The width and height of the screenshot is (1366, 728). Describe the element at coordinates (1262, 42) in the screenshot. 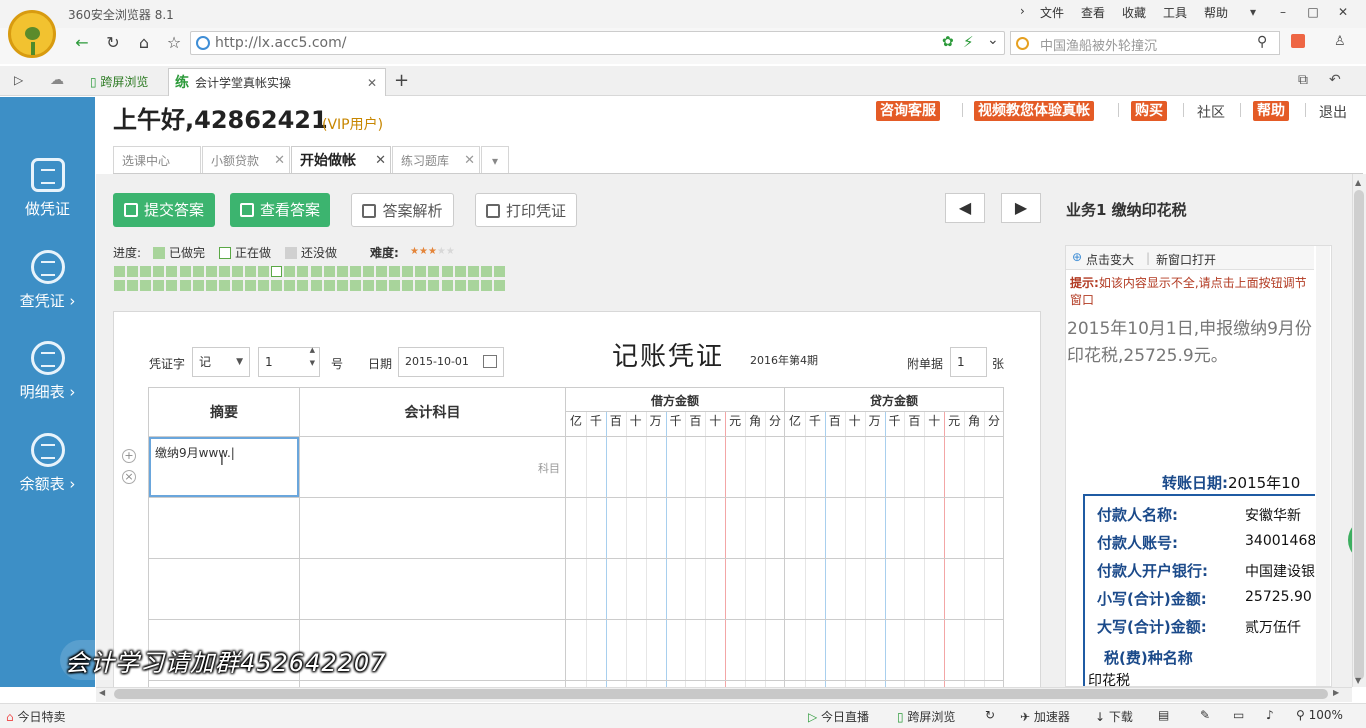

I see `search-icon: ⚲` at that location.